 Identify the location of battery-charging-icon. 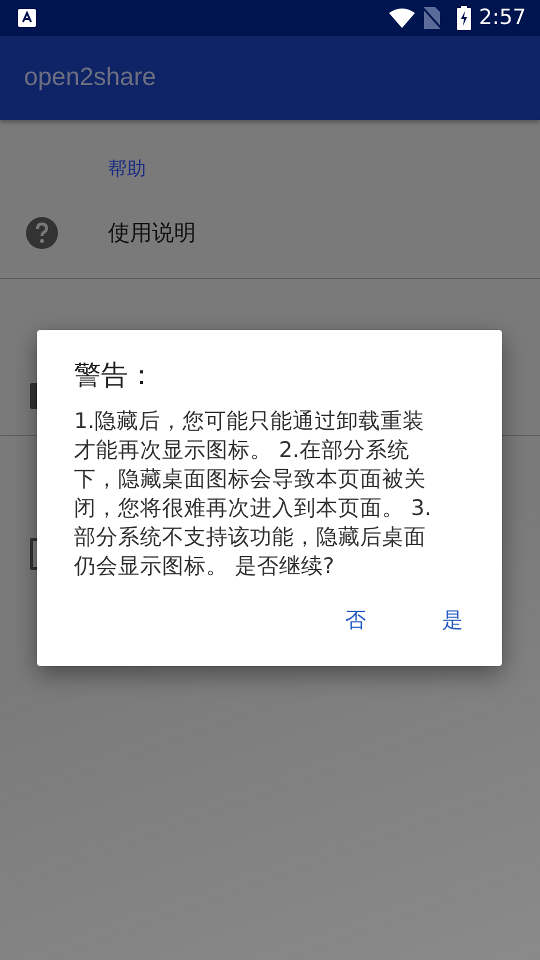
(463, 18).